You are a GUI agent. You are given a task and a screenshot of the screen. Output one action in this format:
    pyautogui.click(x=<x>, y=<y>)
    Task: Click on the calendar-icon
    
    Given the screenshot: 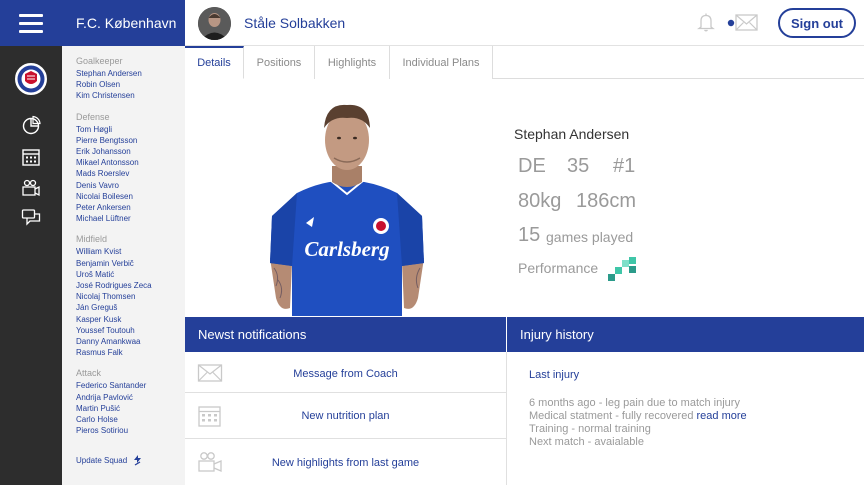 What is the action you would take?
    pyautogui.click(x=31, y=157)
    